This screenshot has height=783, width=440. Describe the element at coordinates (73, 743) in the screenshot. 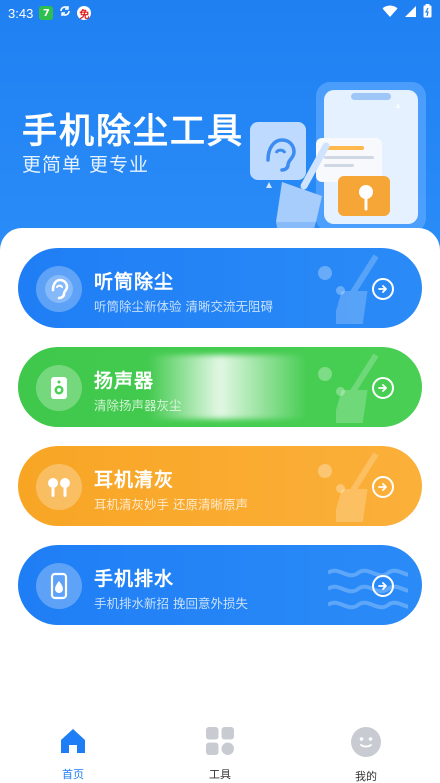

I see `home-icon` at that location.